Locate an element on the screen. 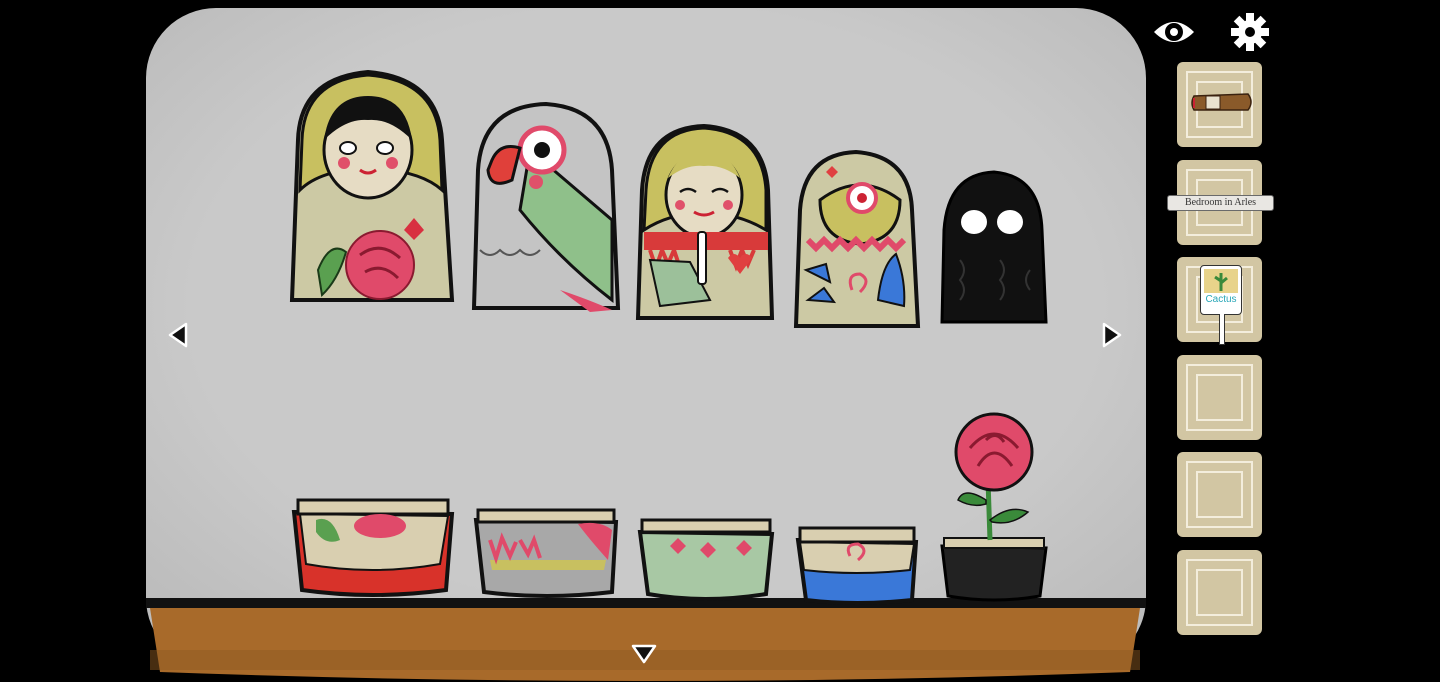 Image resolution: width=1440 pixels, height=682 pixels. plaque-label: Bedroom in Arles is located at coordinates (1220, 202).